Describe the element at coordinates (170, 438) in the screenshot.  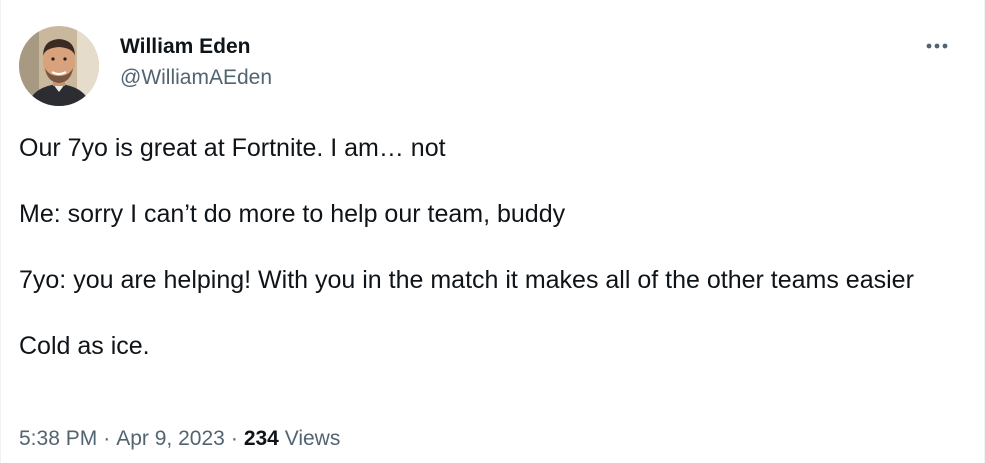
I see `tweet-date: Apr 9, 2023` at that location.